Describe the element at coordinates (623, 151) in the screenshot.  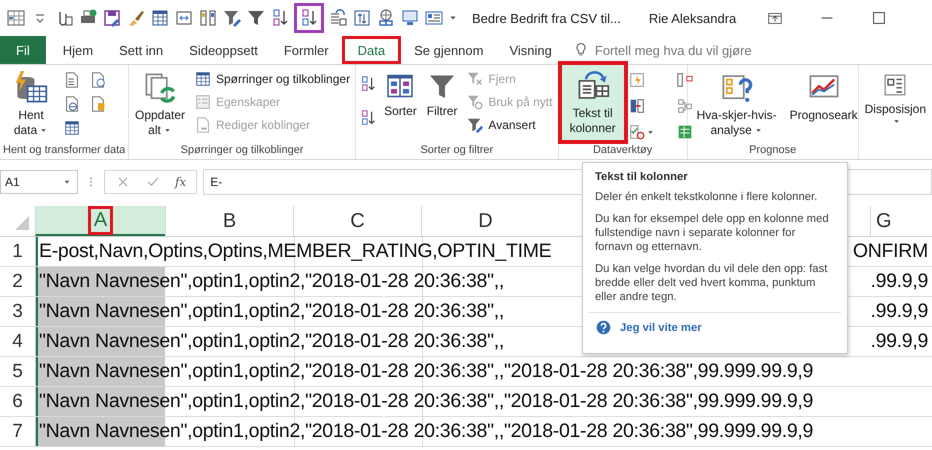
I see `group-label: Dataverktøy` at that location.